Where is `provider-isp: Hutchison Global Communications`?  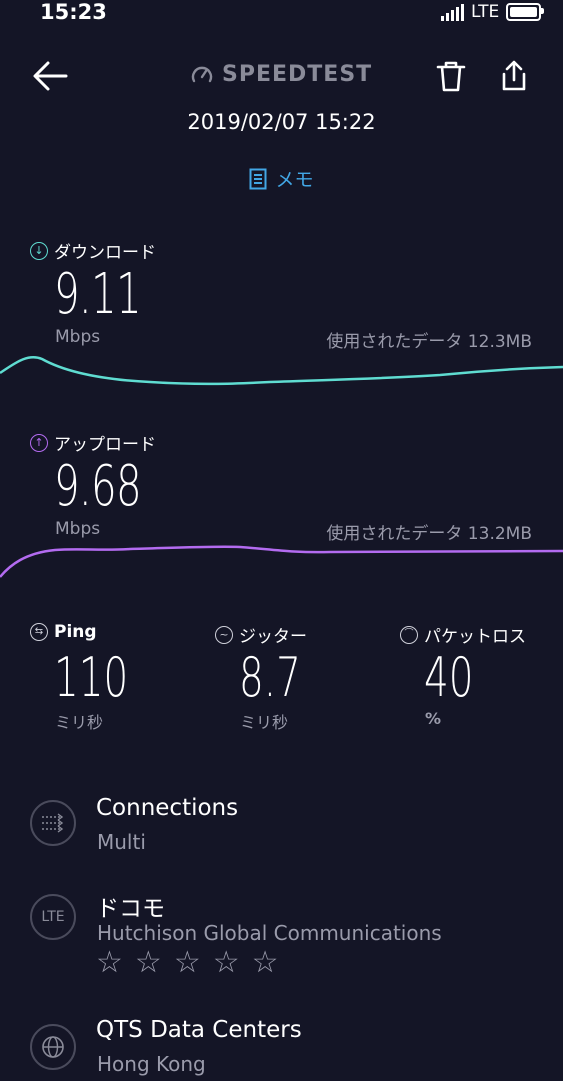
provider-isp: Hutchison Global Communications is located at coordinates (269, 933).